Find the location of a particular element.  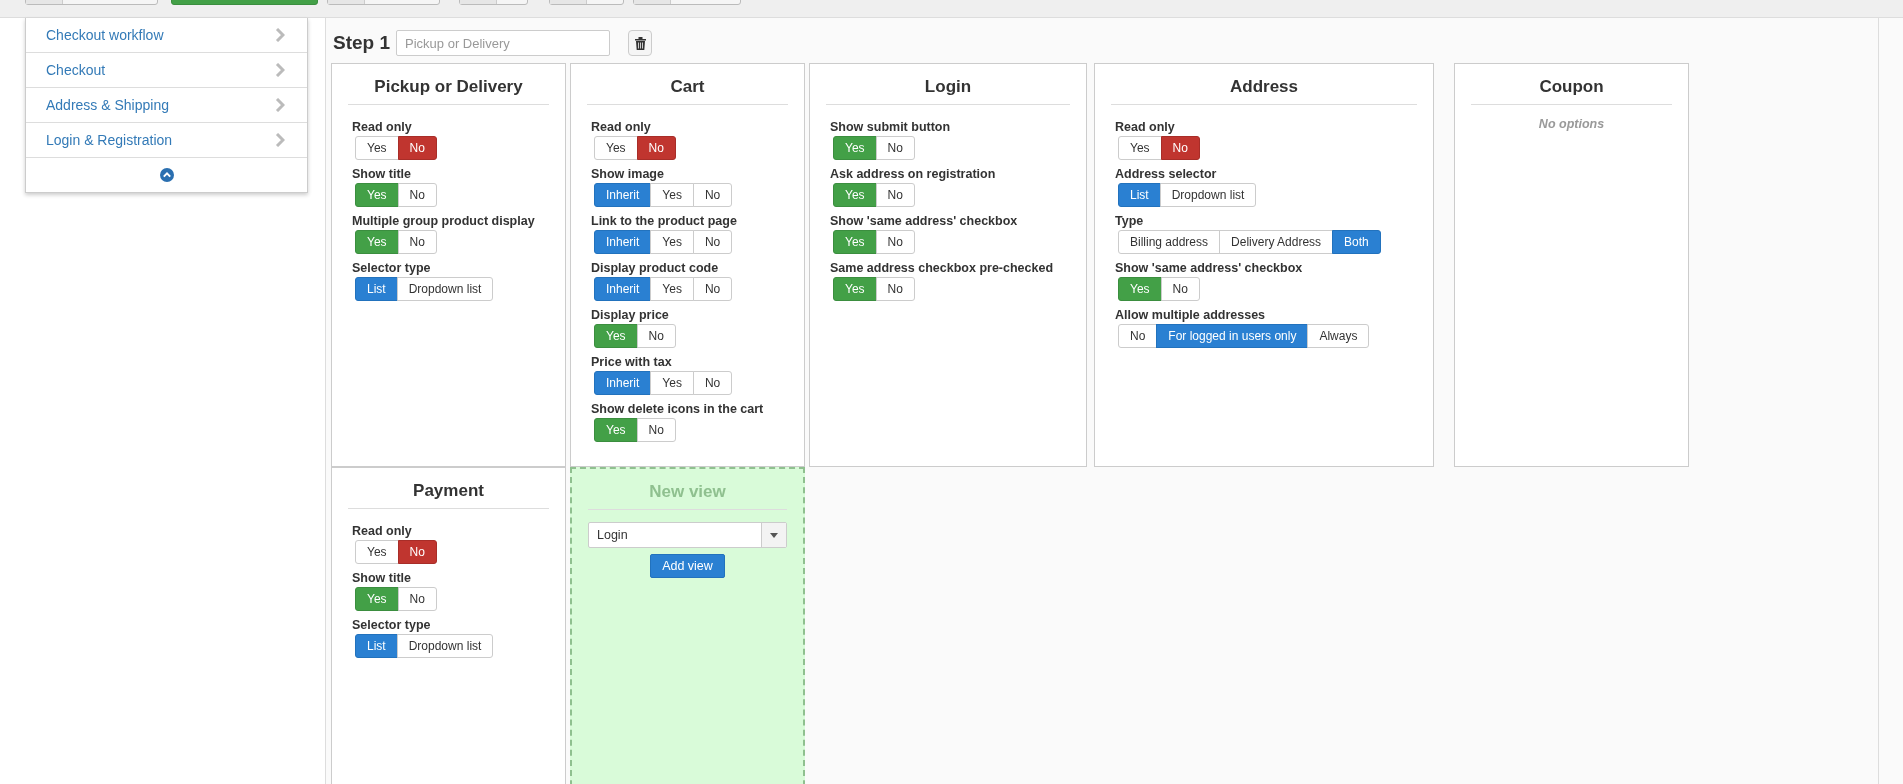

delete-button is located at coordinates (640, 43).